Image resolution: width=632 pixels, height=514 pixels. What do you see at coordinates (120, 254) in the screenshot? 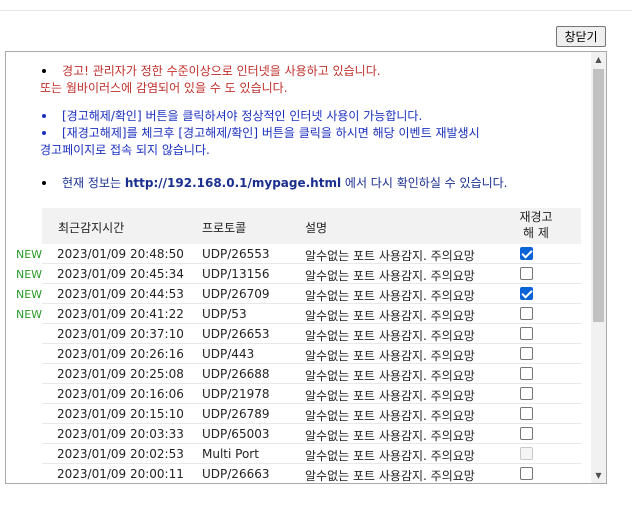
I see `row-time: 2023/01/09 20:48:50` at bounding box center [120, 254].